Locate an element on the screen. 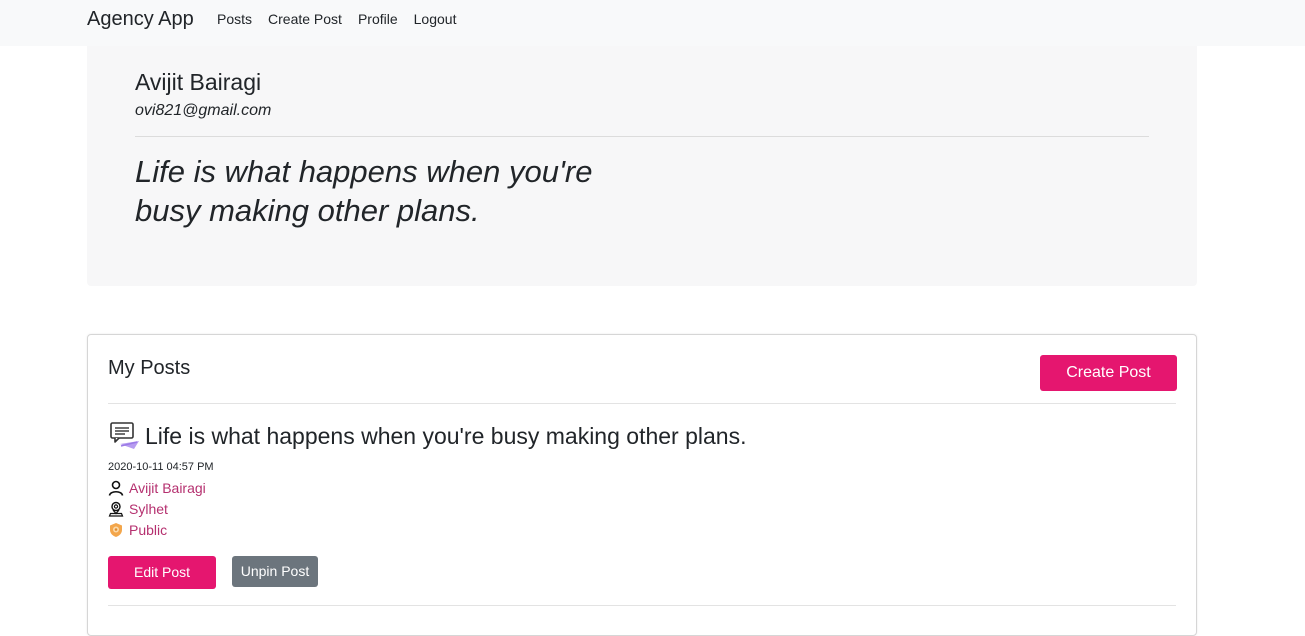 Image resolution: width=1305 pixels, height=636 pixels. public-badge-icon is located at coordinates (116, 530).